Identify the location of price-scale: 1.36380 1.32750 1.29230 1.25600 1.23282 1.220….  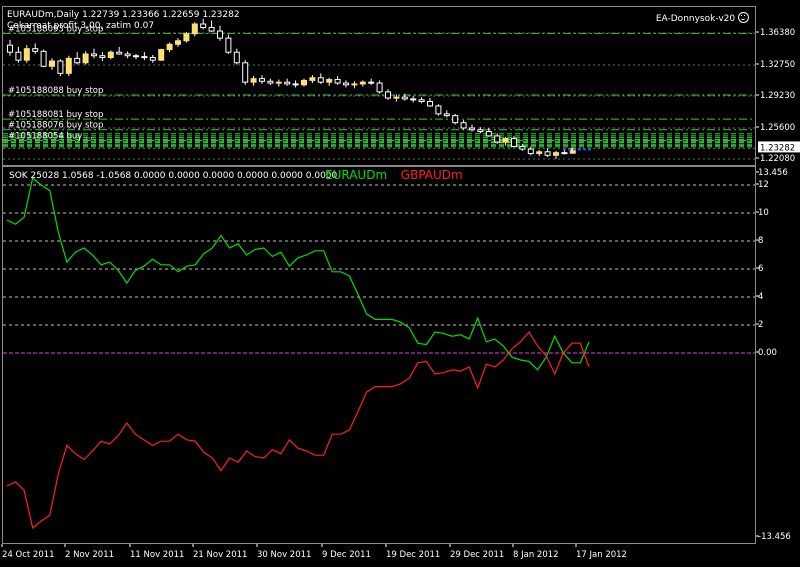
(778, 275).